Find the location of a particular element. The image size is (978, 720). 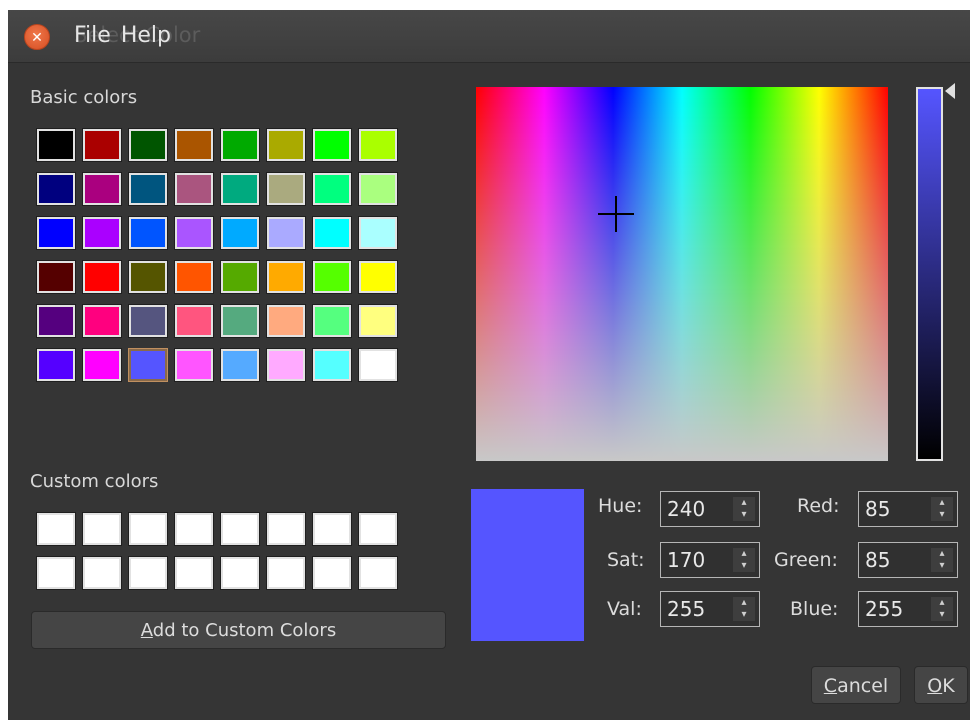

green-spinbox: ▴▾ is located at coordinates (908, 560).